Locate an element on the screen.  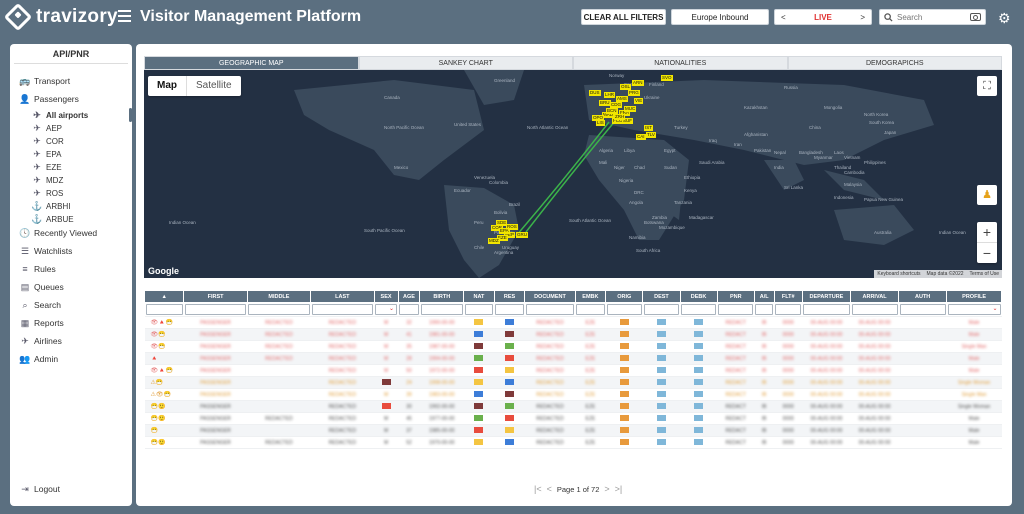
first-page-button: |< is located at coordinates (538, 489).